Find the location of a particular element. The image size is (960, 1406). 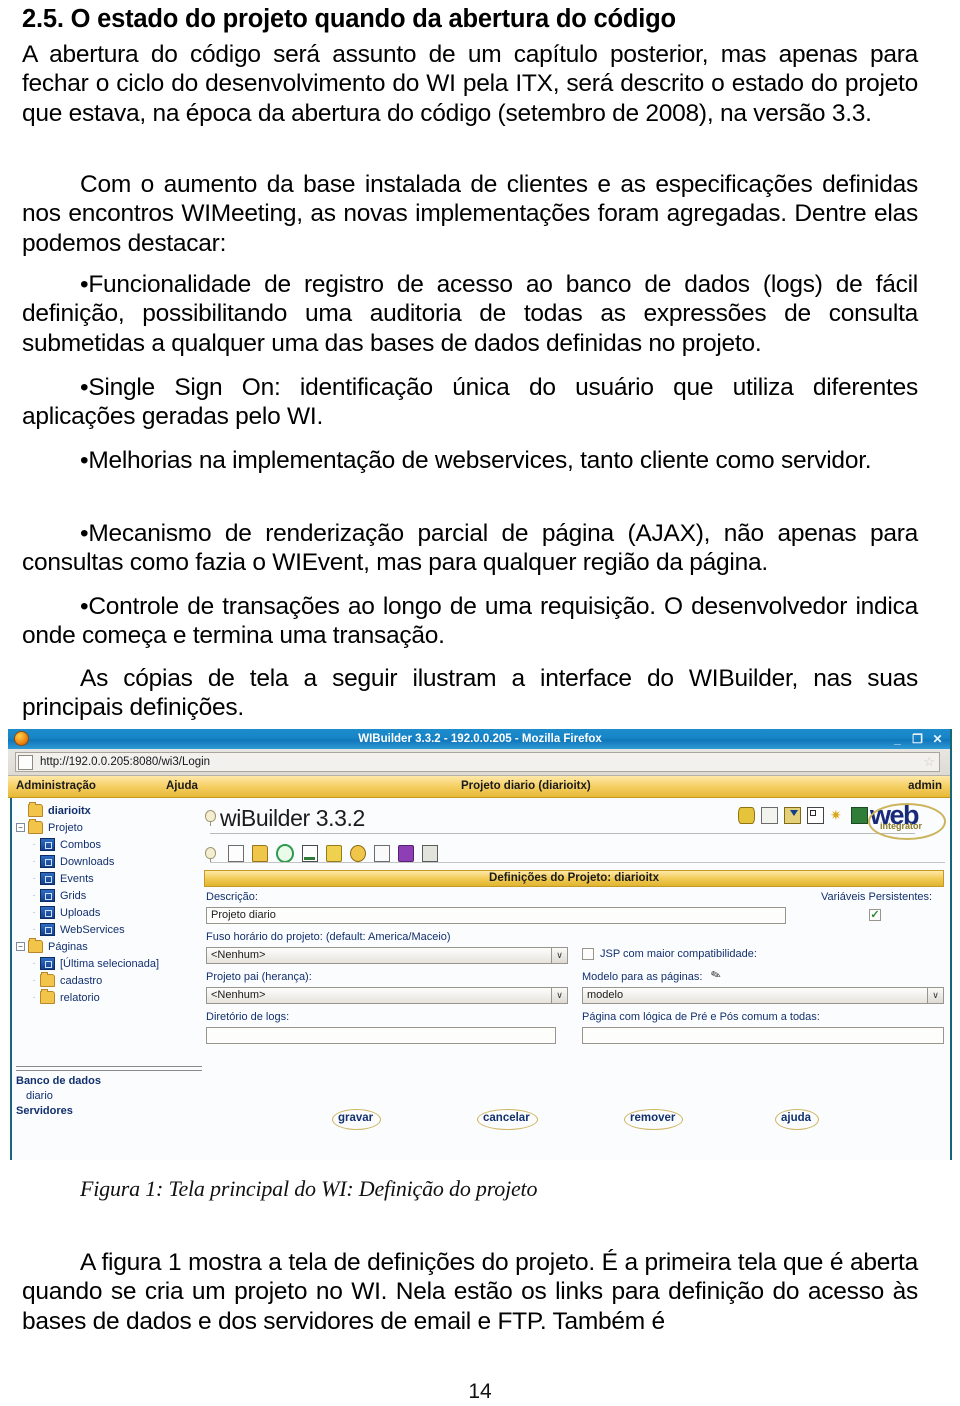

cancelar-button-label: cancelar is located at coordinates (506, 1118).